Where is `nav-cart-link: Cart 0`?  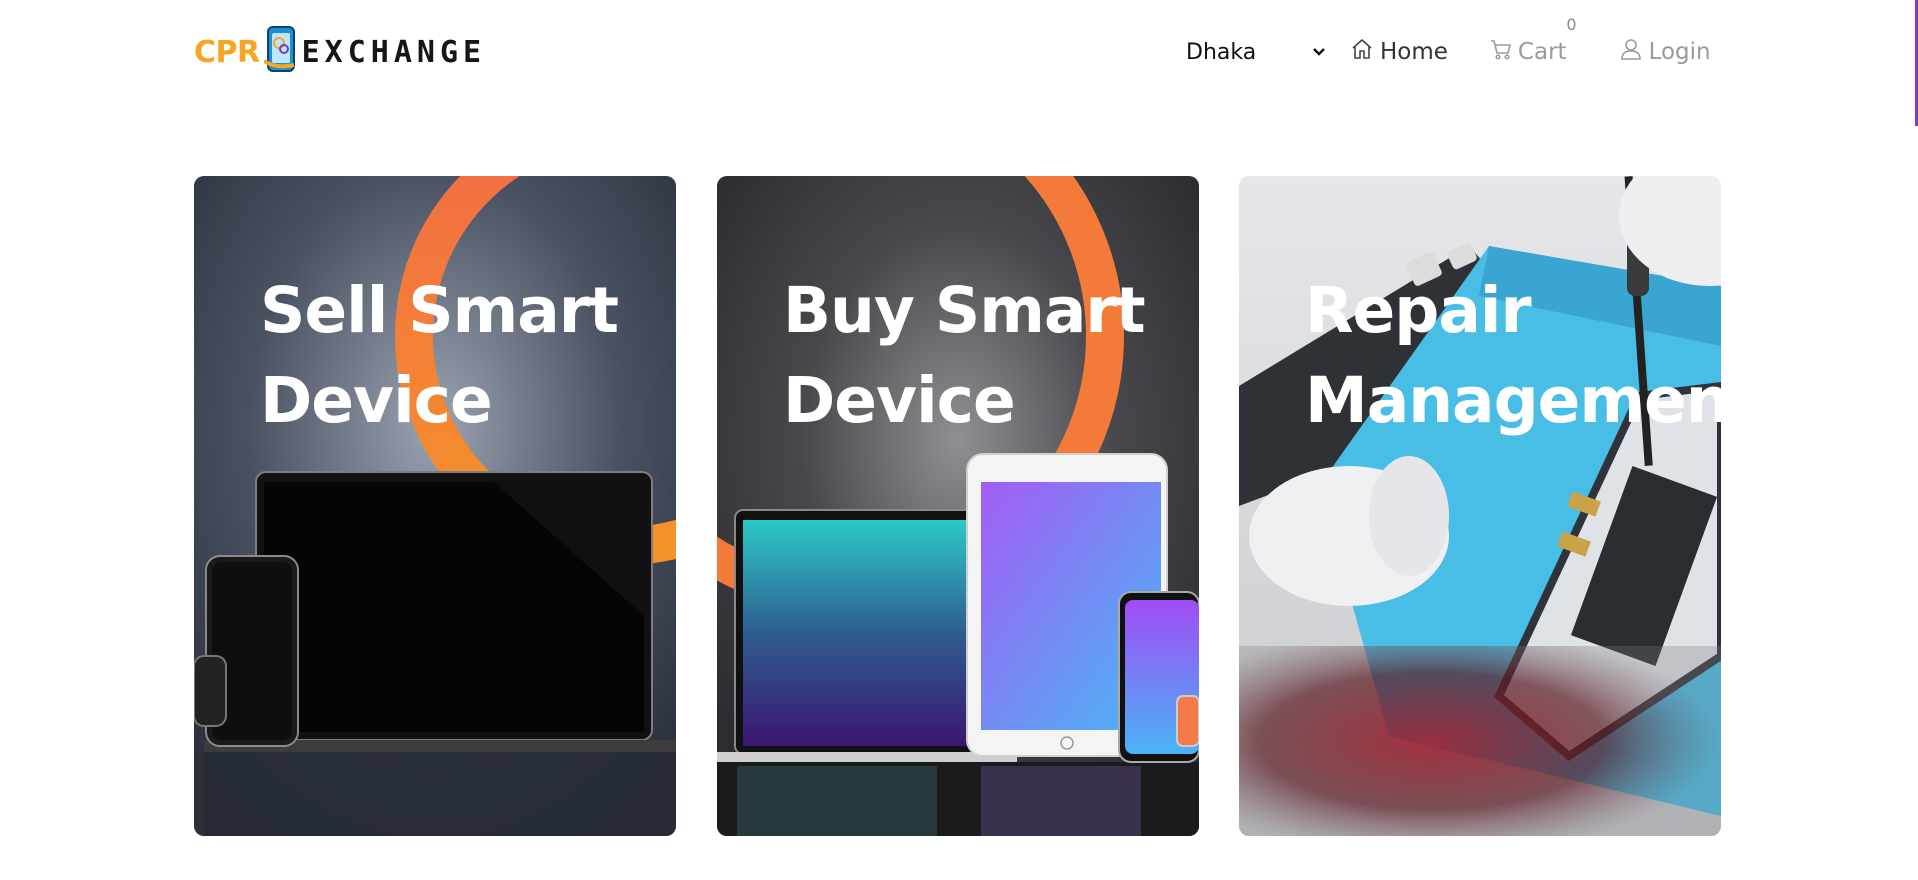
nav-cart-link: Cart 0 is located at coordinates (1533, 41).